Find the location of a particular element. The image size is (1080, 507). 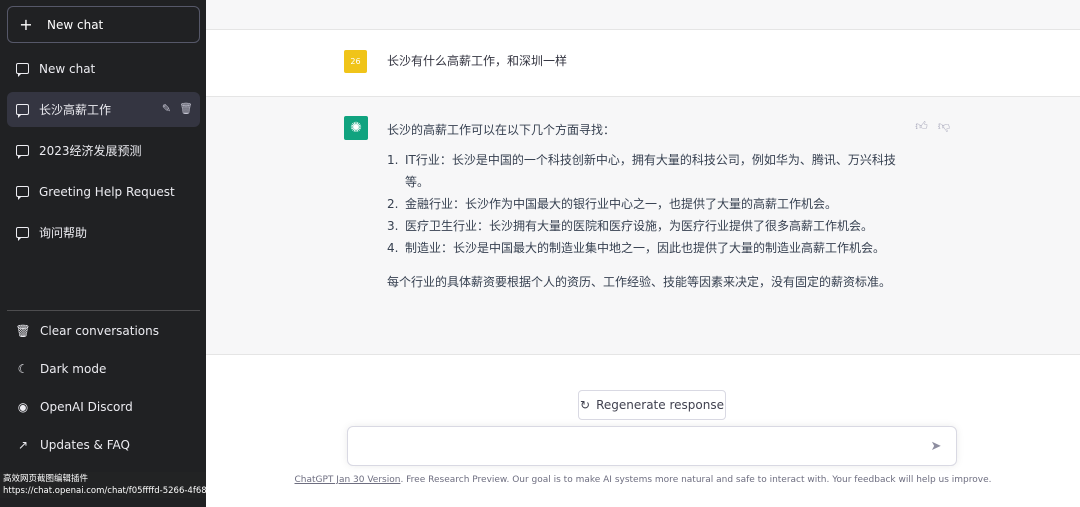

chat-item-new-chat: New chat is located at coordinates (103, 68).